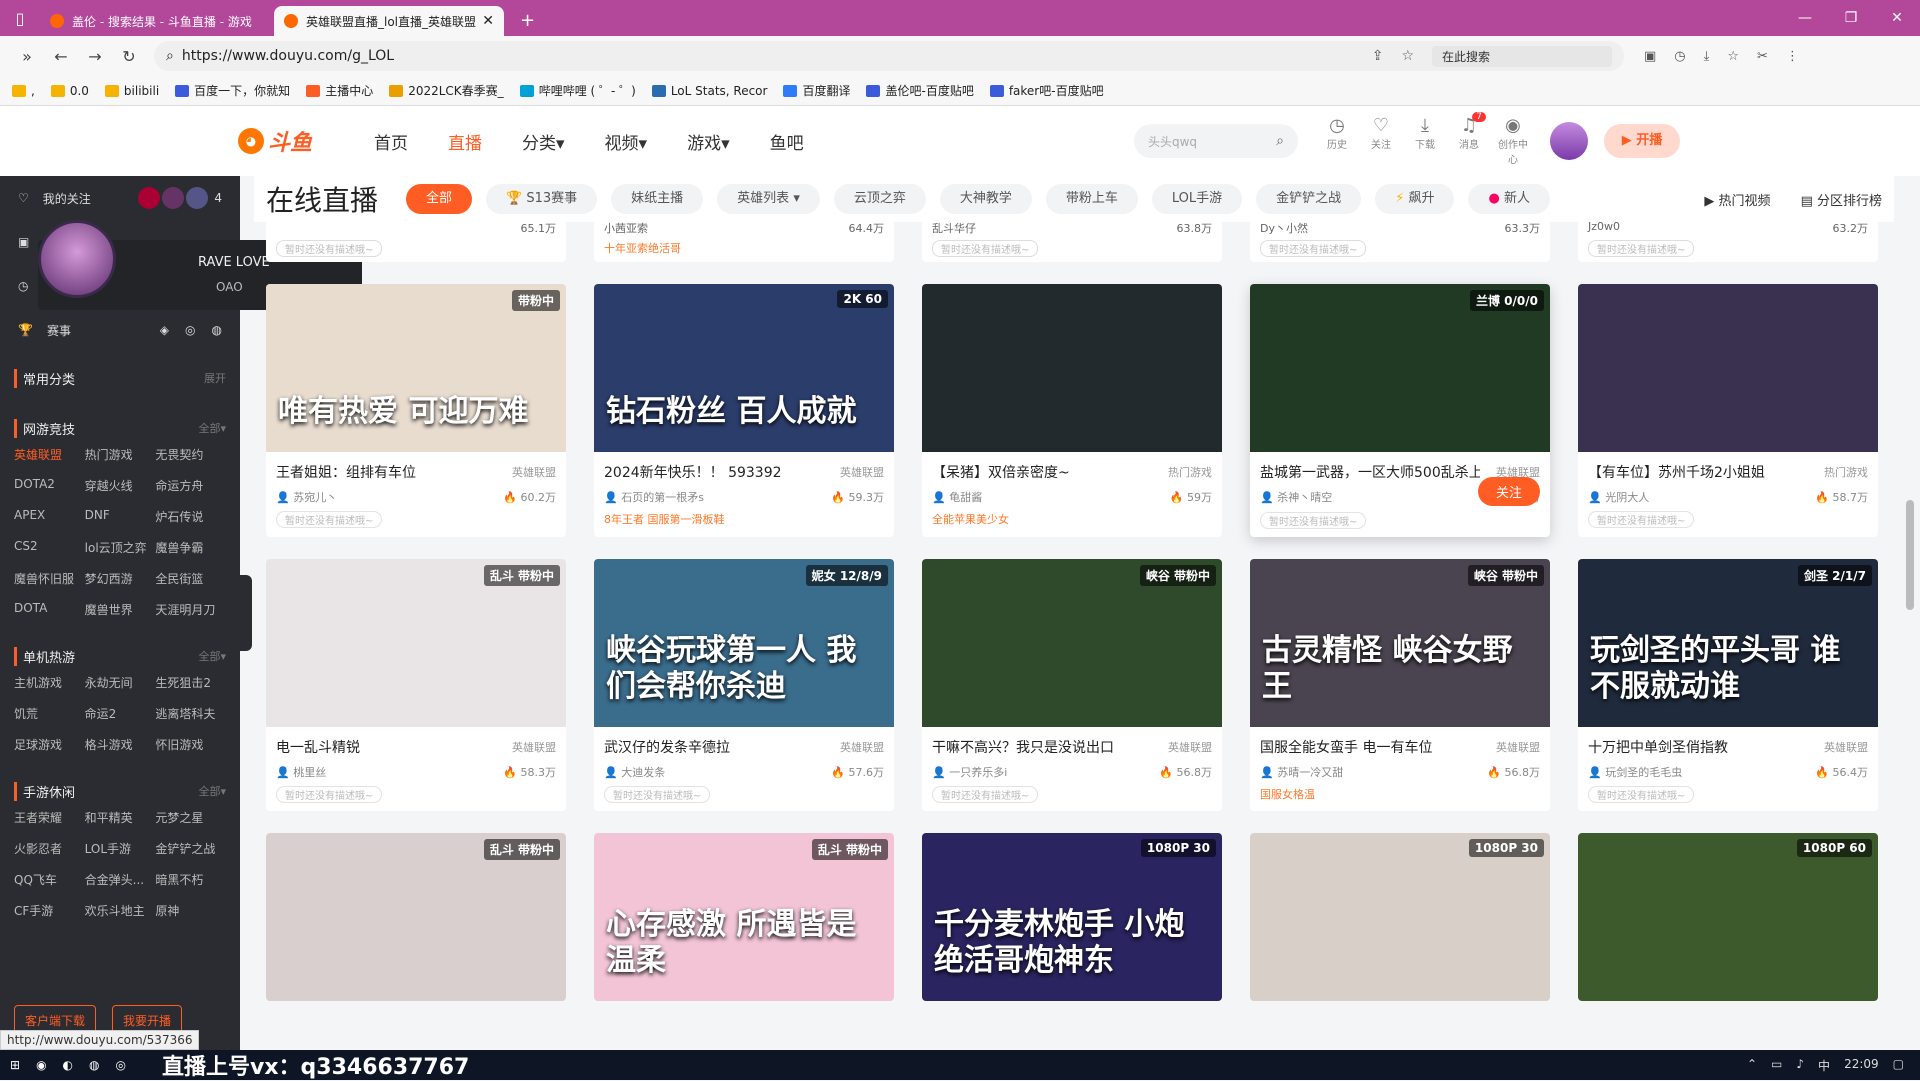  I want to click on category-item: 永劫无间, so click(120, 682).